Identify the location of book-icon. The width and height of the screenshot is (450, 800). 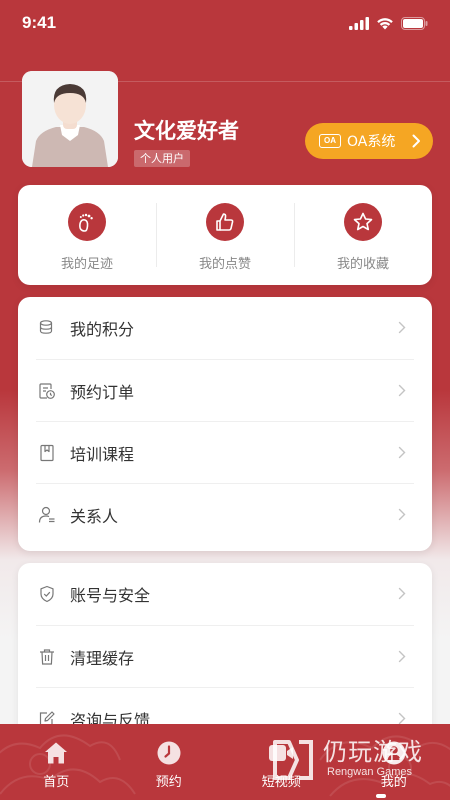
(47, 453).